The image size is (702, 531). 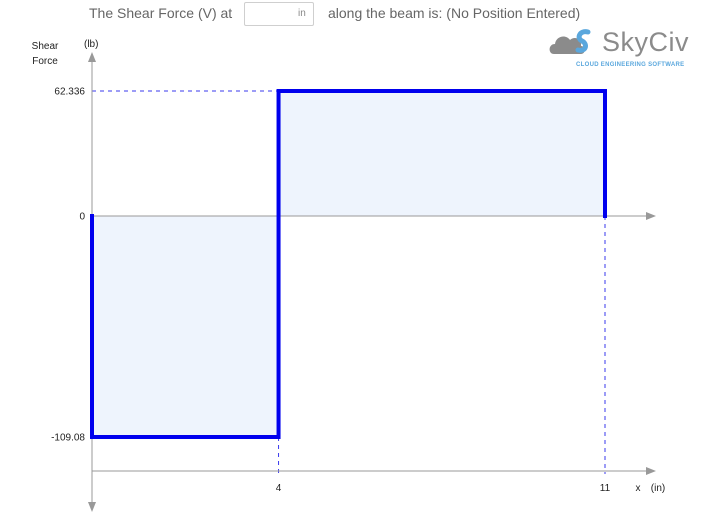 I want to click on x-tick-label: 11, so click(x=605, y=488).